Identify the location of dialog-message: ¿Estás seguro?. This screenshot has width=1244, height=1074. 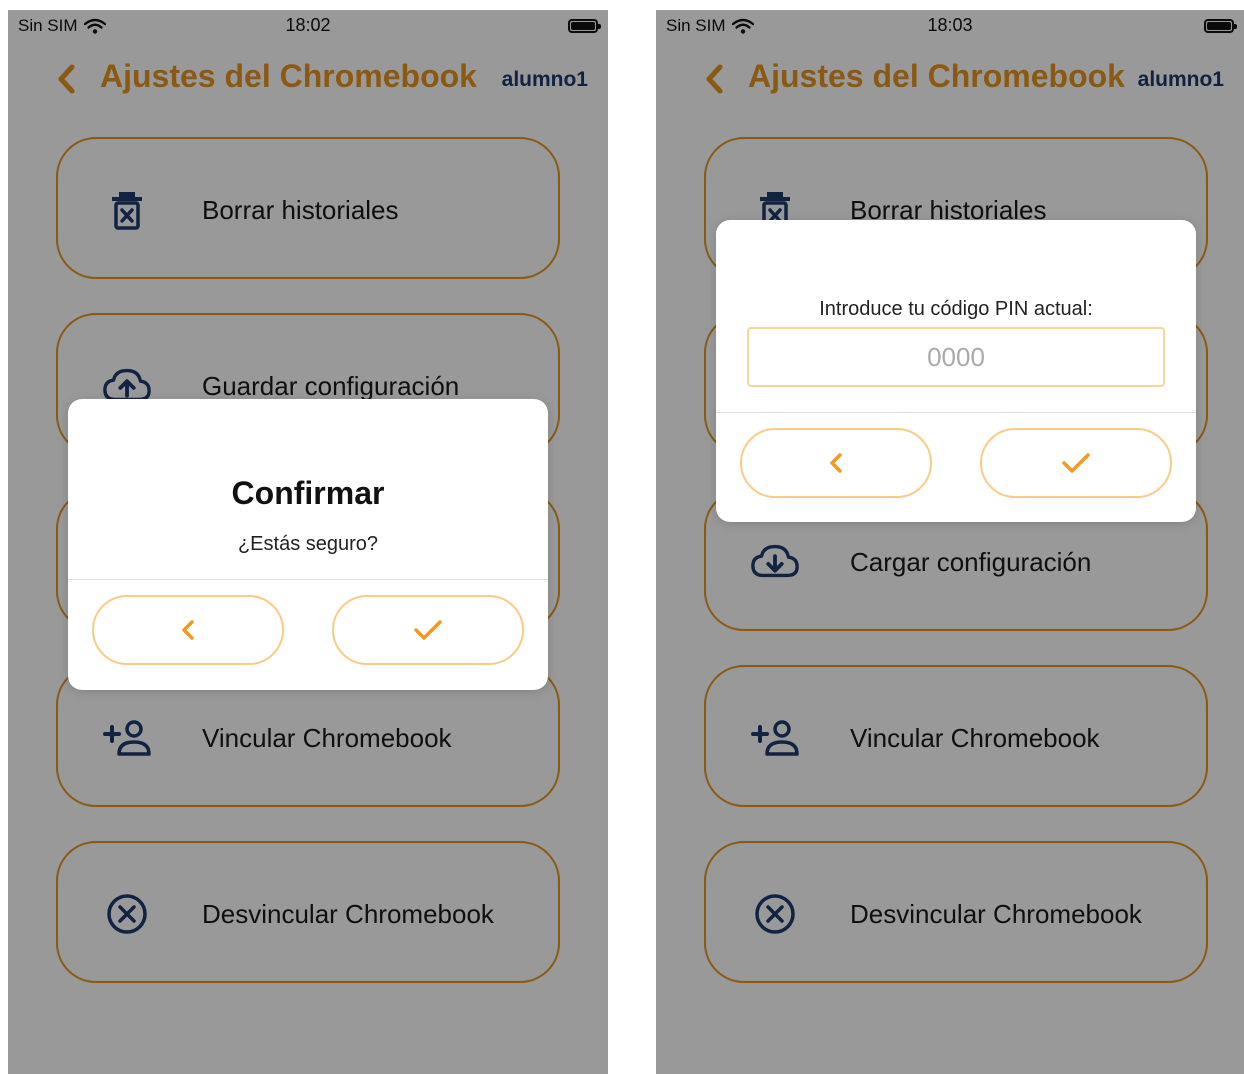
(308, 544).